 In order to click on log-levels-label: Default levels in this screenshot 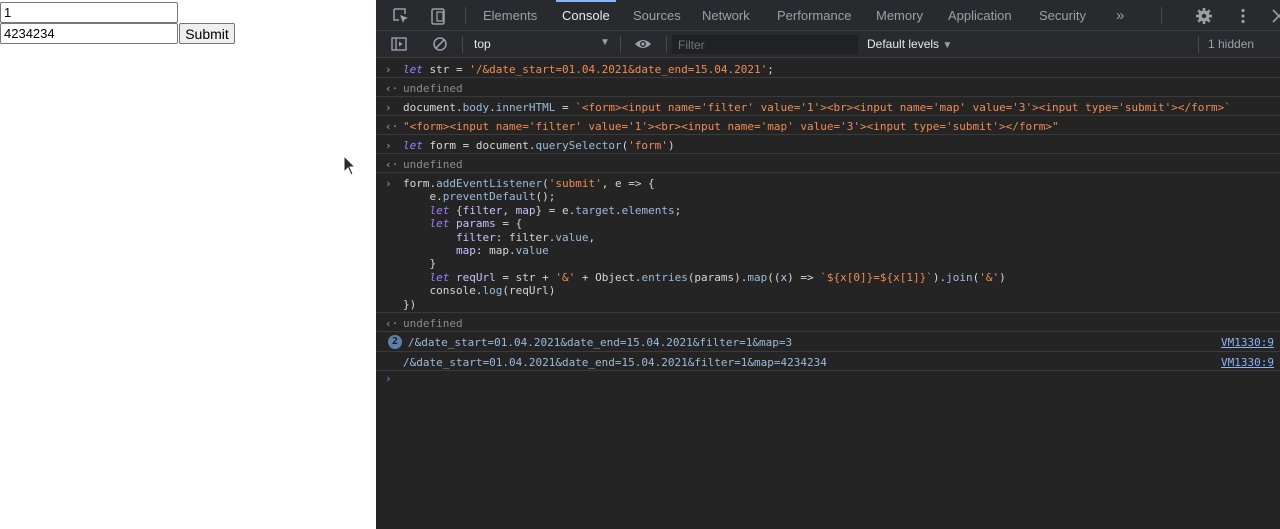, I will do `click(903, 44)`.